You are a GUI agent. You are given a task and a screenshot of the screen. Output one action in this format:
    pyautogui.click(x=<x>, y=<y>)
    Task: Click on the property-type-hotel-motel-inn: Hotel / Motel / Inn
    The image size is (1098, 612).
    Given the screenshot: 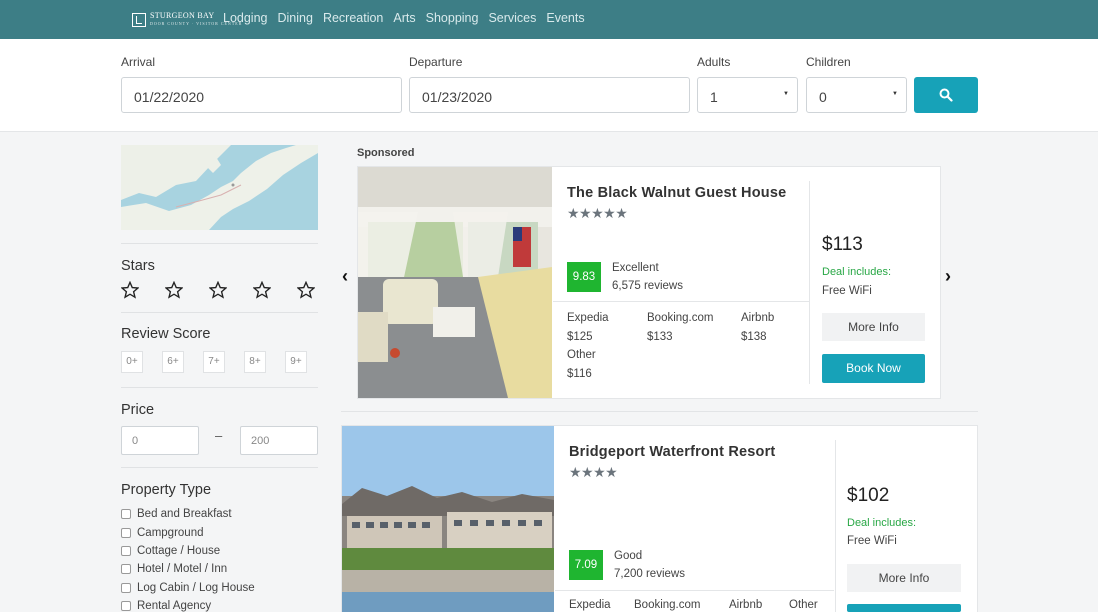 What is the action you would take?
    pyautogui.click(x=174, y=569)
    